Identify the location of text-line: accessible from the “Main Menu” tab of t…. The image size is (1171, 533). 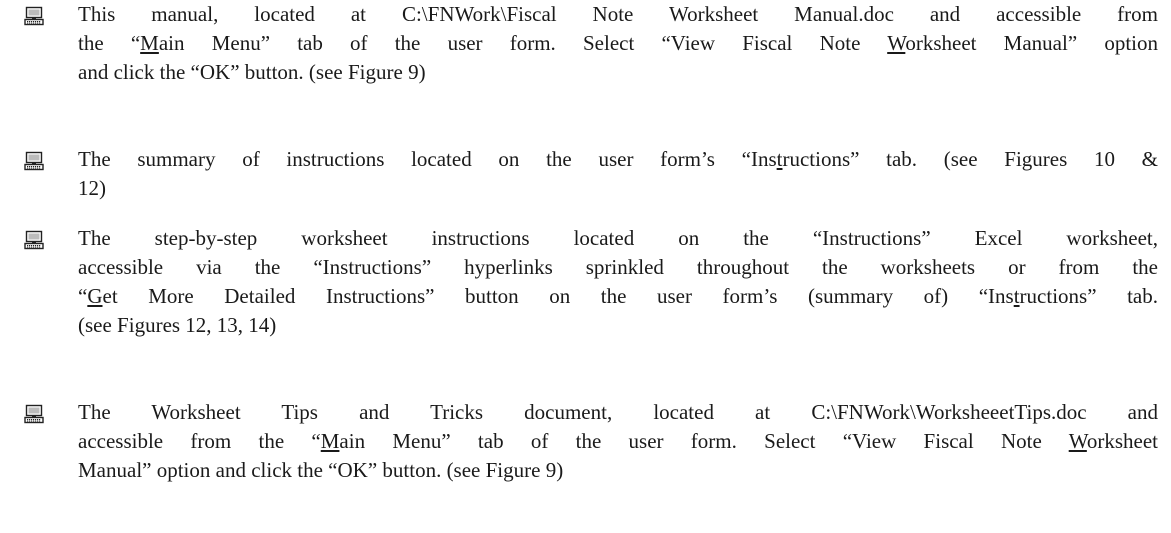
(618, 441).